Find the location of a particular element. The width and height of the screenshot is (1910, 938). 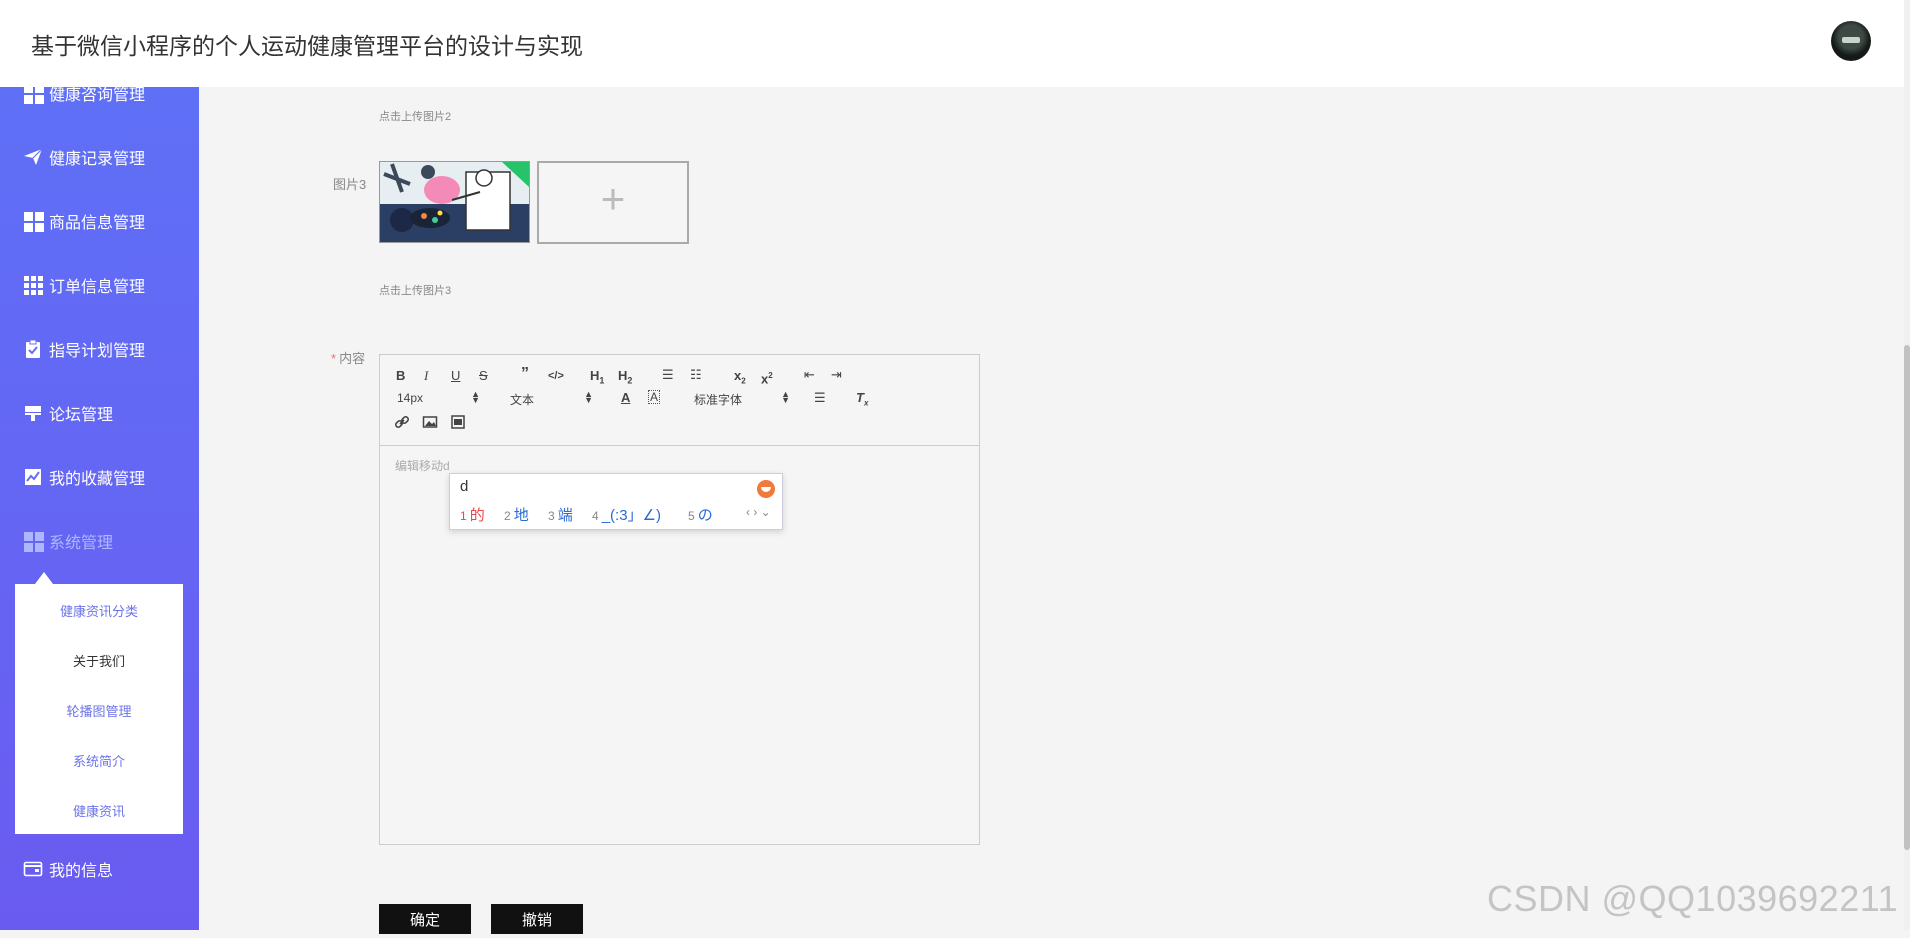

code-block-icon: </> is located at coordinates (556, 376).